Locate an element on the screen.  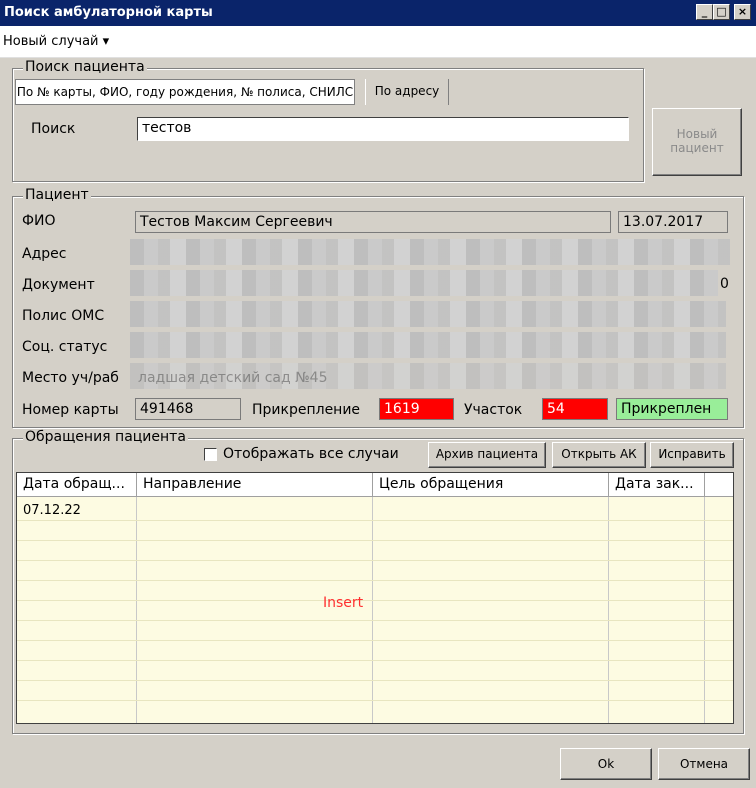
card-number-field: 491468 is located at coordinates (188, 409).